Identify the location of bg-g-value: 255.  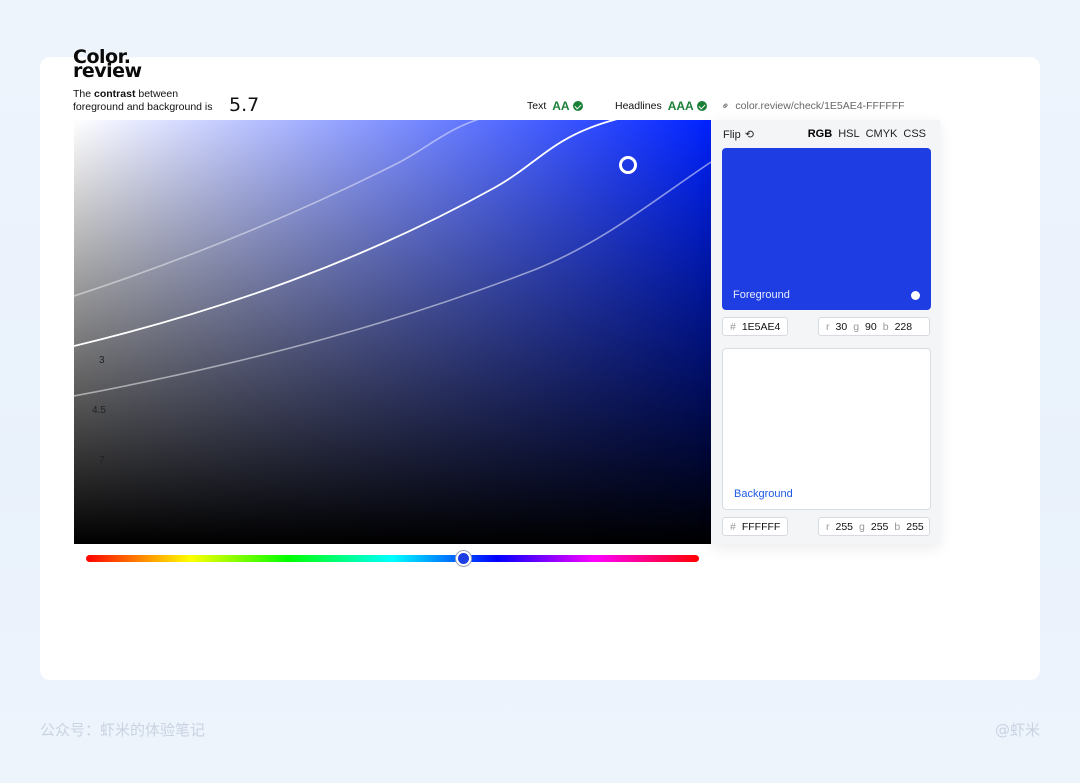
(880, 527).